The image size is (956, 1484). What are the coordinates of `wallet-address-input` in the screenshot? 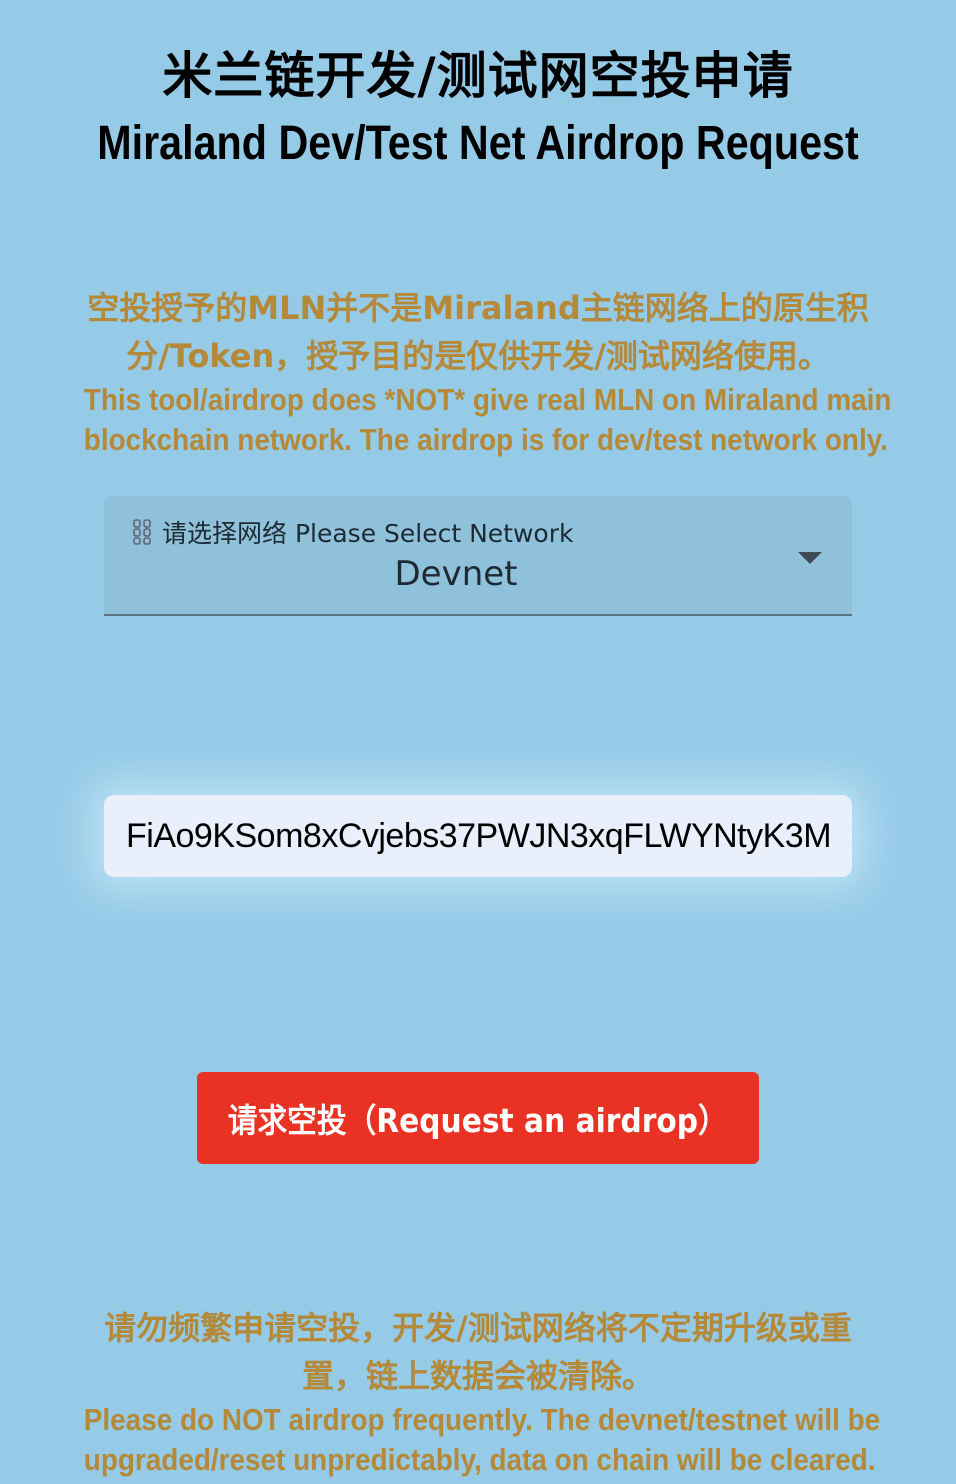 It's located at (478, 836).